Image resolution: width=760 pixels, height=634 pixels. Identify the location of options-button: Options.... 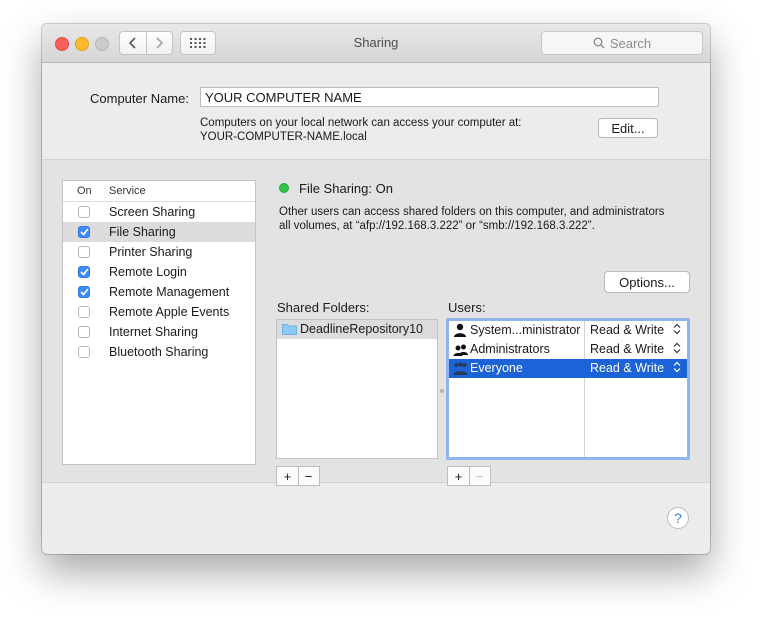
(647, 282).